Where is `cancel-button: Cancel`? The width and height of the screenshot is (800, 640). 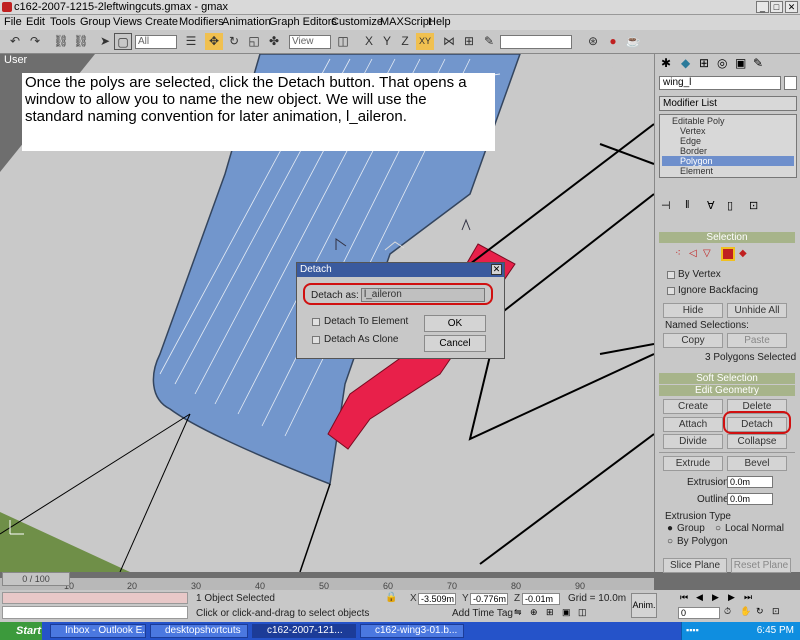 cancel-button: Cancel is located at coordinates (455, 343).